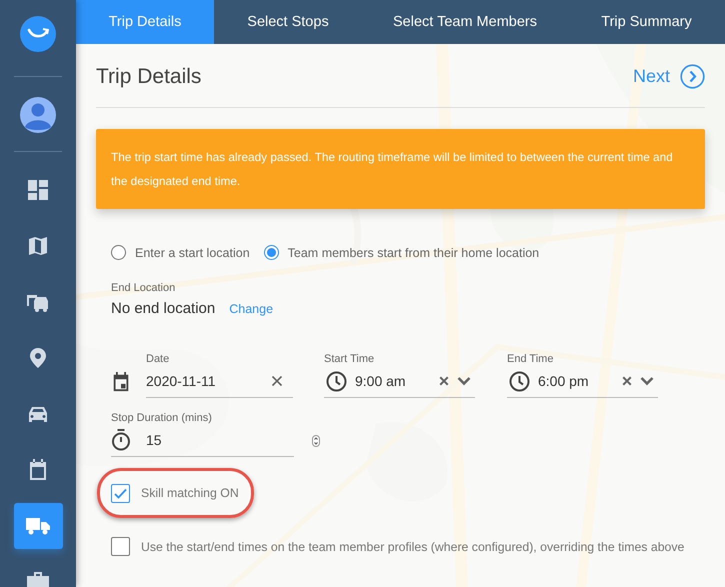  What do you see at coordinates (316, 440) in the screenshot?
I see `spinner-icon` at bounding box center [316, 440].